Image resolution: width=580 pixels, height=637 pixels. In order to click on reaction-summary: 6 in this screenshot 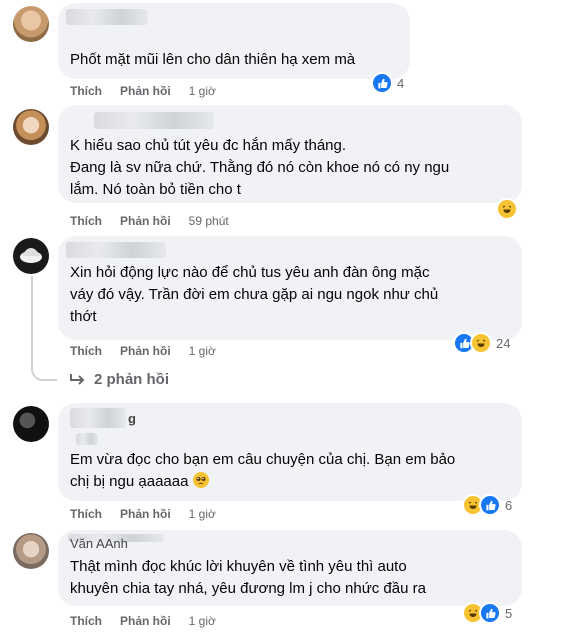, I will do `click(487, 505)`.